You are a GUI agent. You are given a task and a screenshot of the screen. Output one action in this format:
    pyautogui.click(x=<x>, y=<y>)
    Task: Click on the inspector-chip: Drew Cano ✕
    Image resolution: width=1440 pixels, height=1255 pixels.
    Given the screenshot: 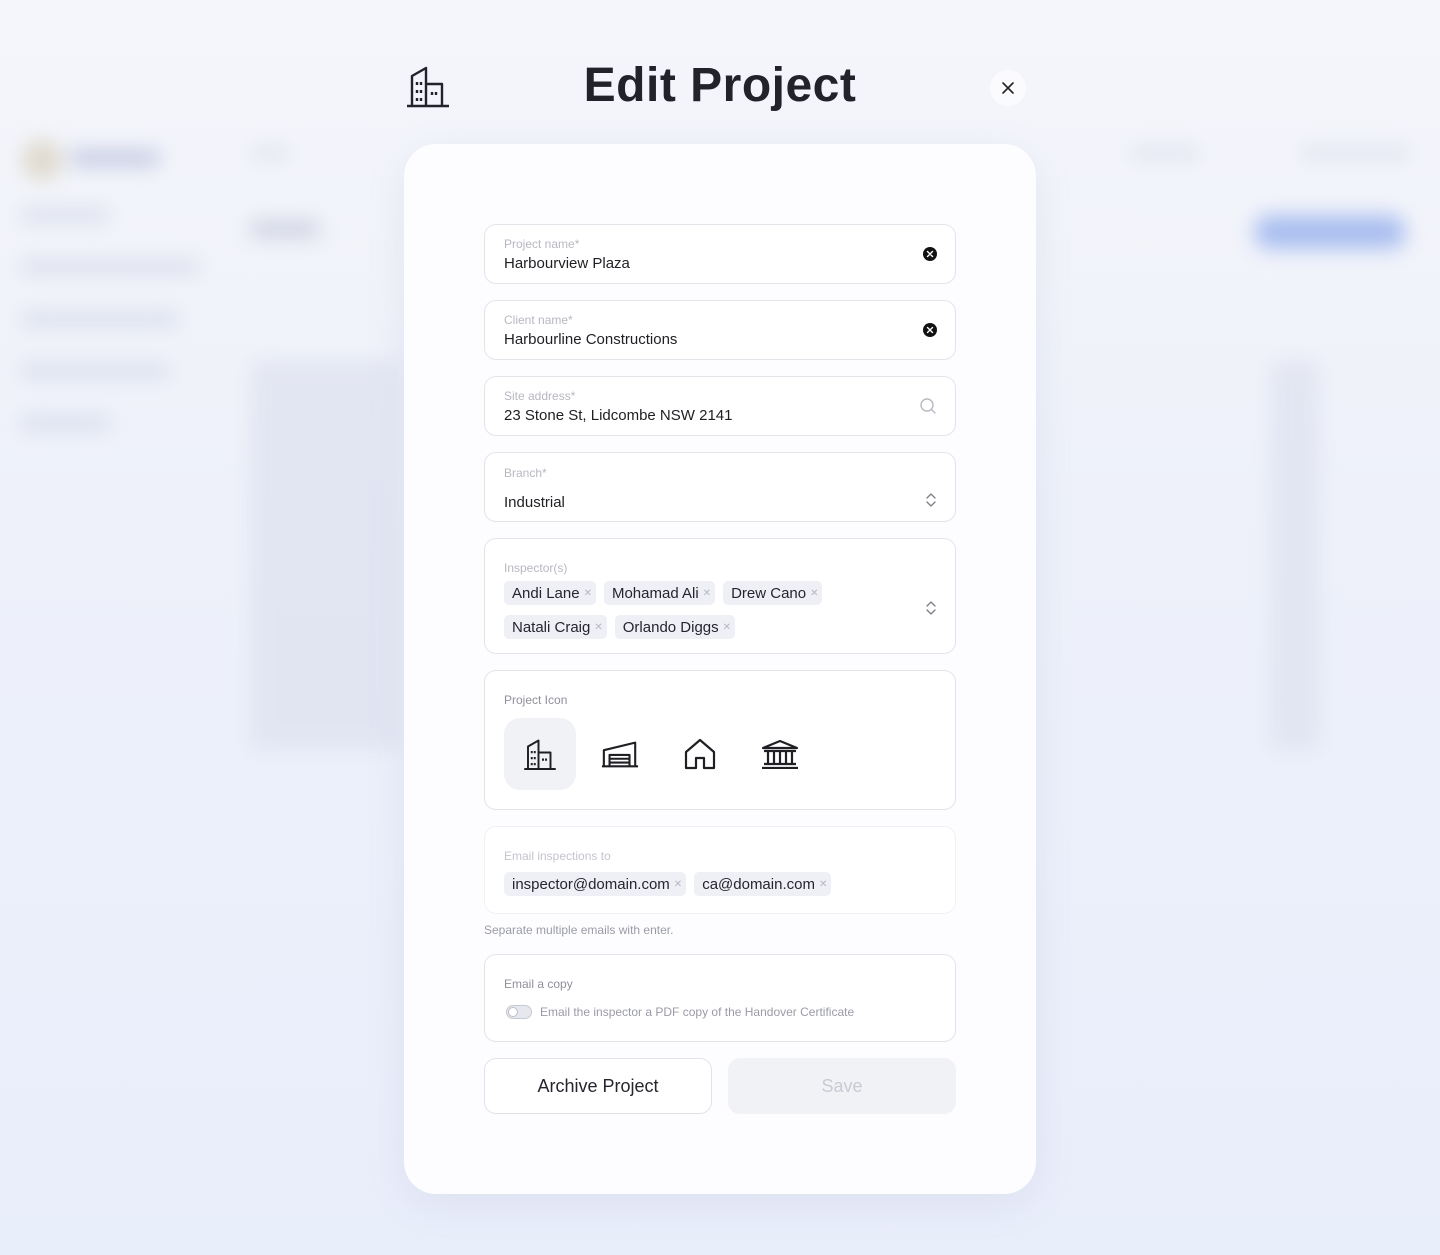 What is the action you would take?
    pyautogui.click(x=773, y=593)
    